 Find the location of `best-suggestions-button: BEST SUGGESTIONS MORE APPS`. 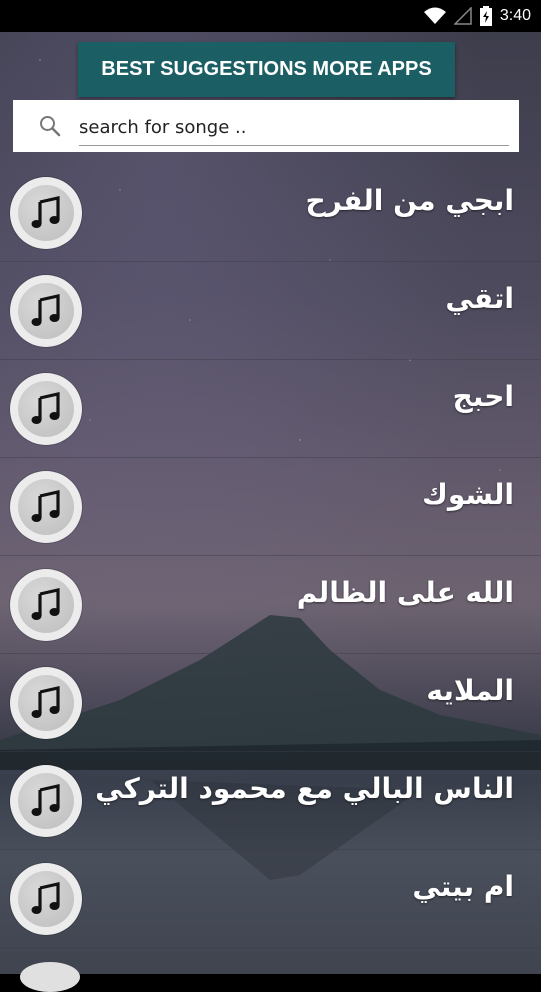

best-suggestions-button: BEST SUGGESTIONS MORE APPS is located at coordinates (266, 69).